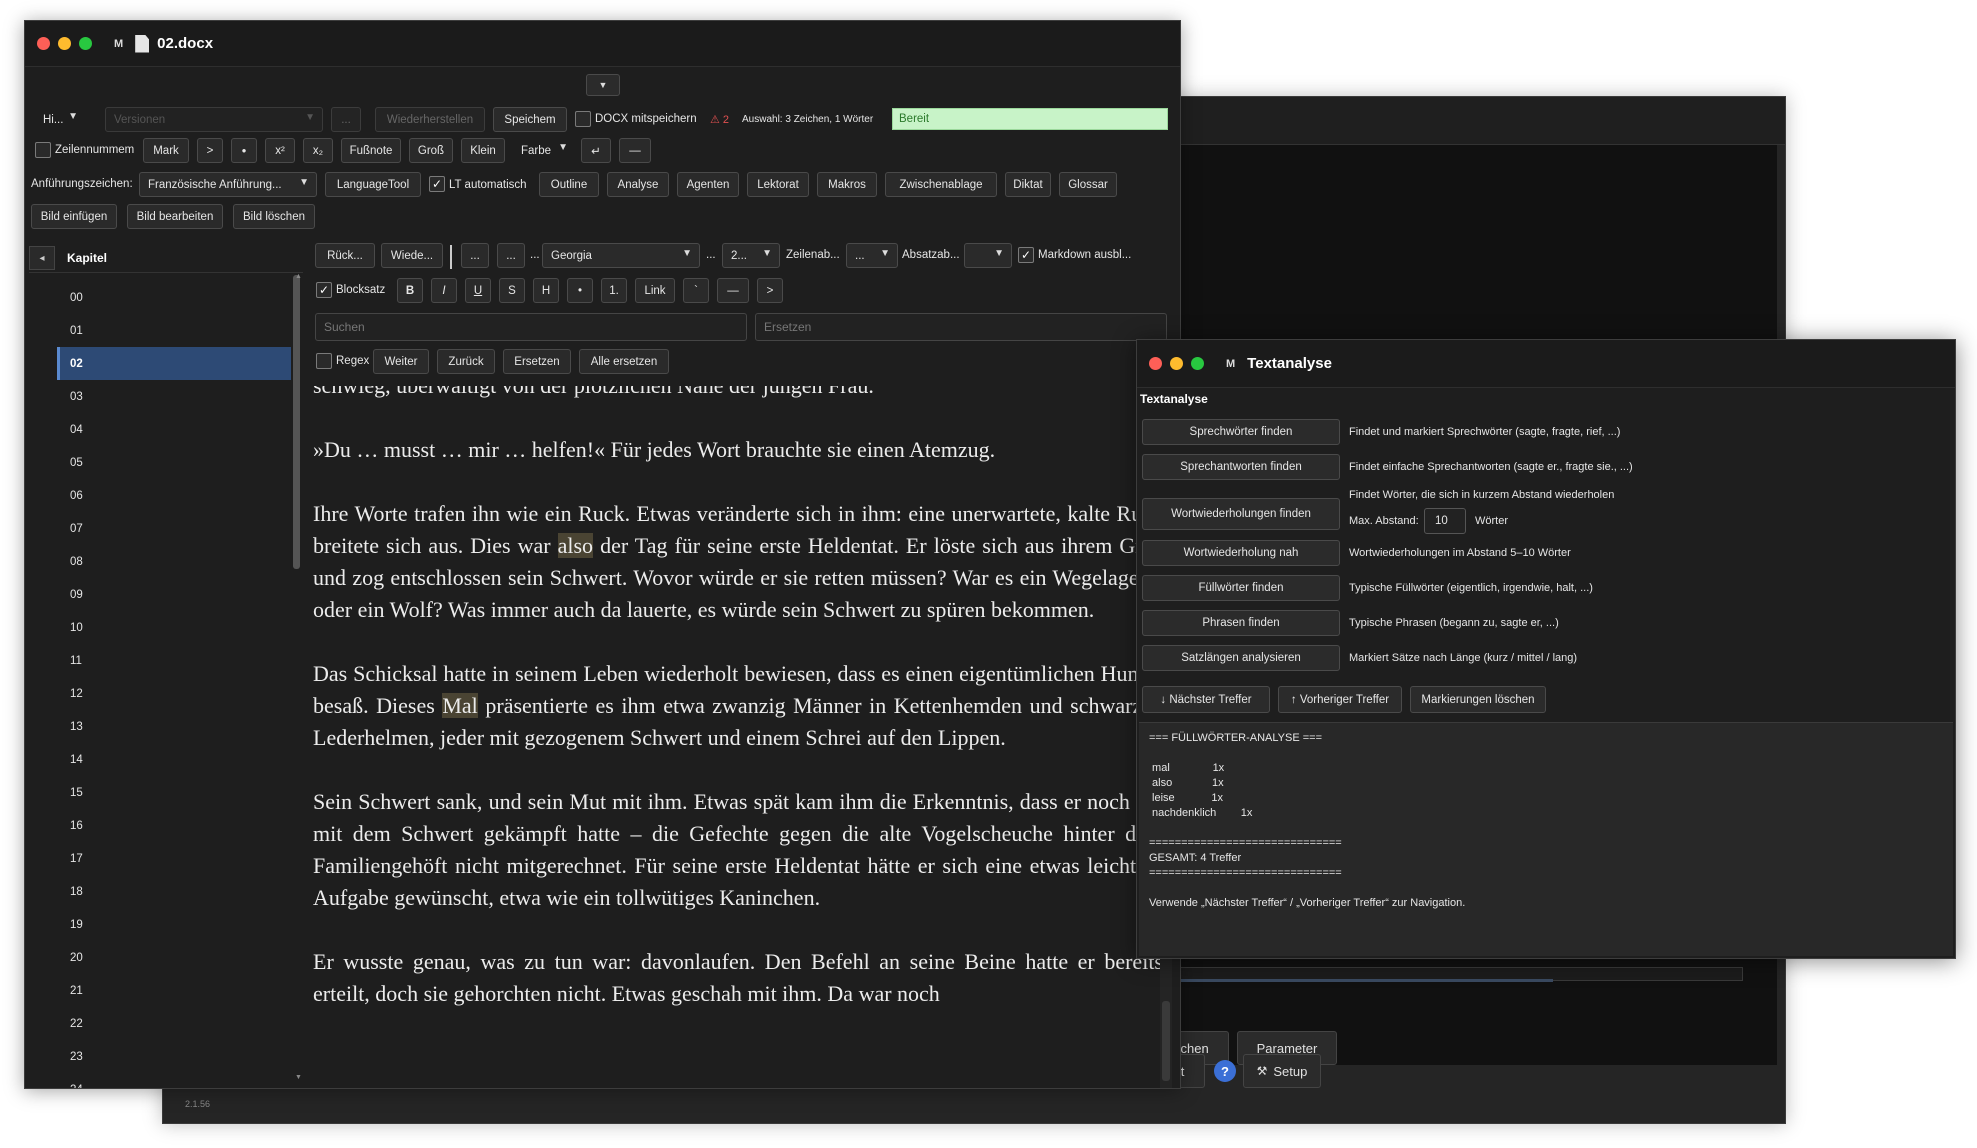 This screenshot has height=1148, width=1977. Describe the element at coordinates (174, 990) in the screenshot. I see `chapter-item: 21` at that location.